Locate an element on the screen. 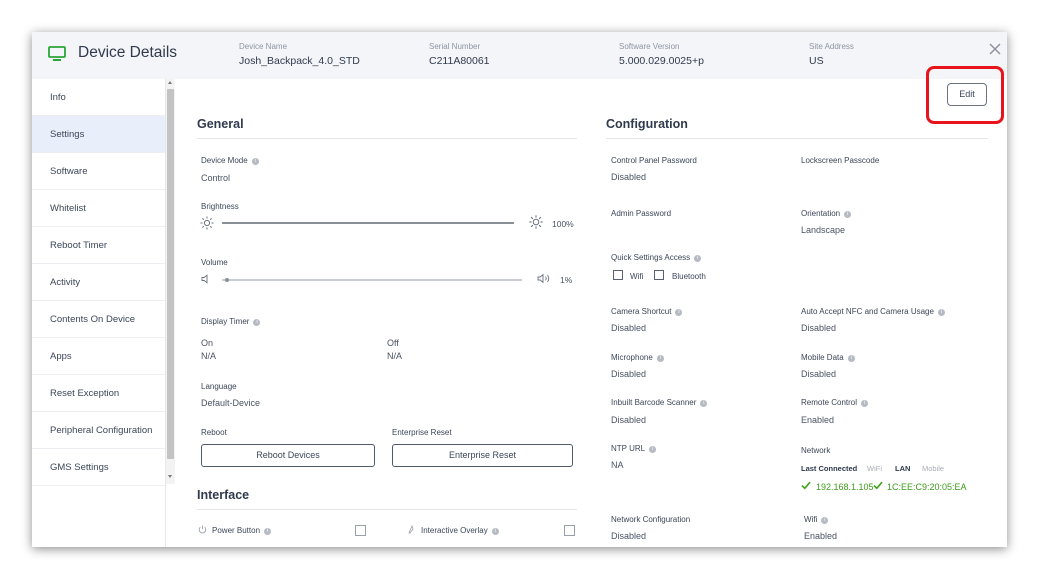  site-address-field: Site Address US is located at coordinates (831, 54).